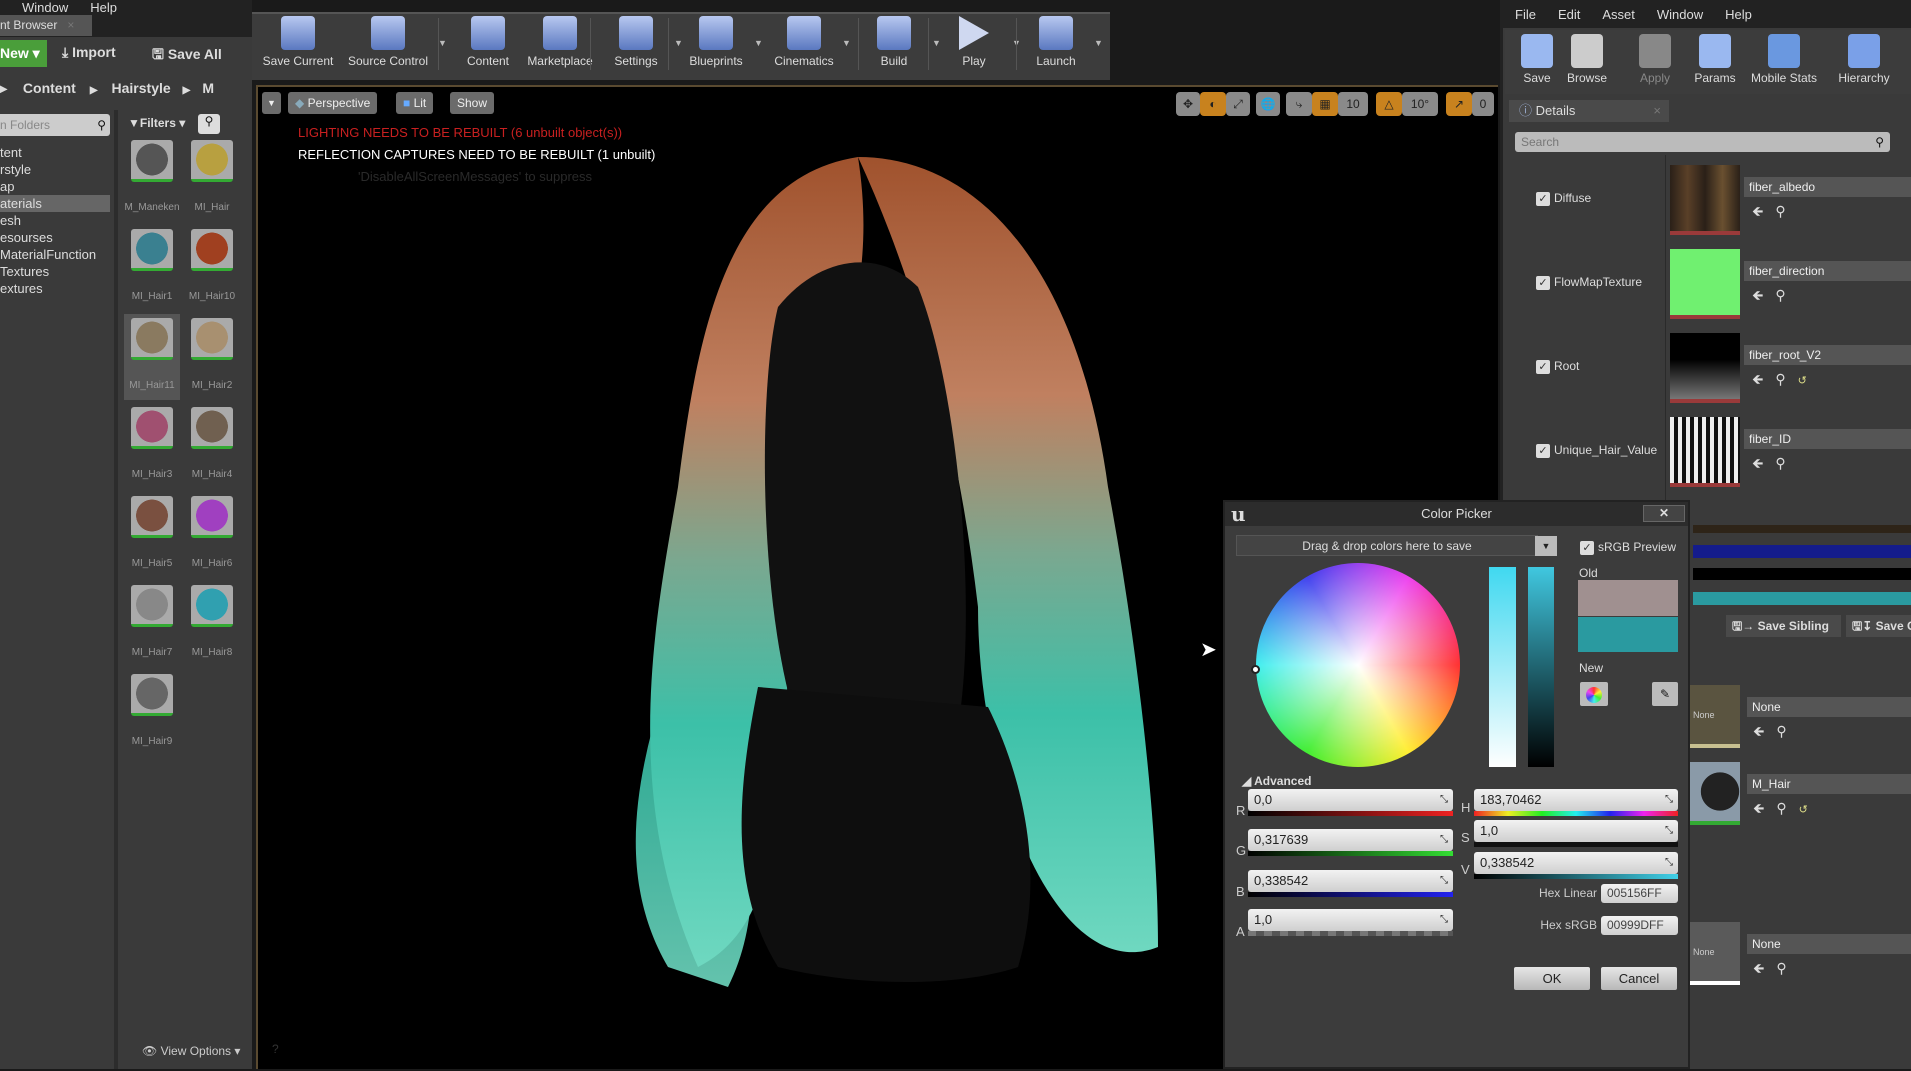  Describe the element at coordinates (1655, 58) in the screenshot. I see `apply-button: Apply` at that location.